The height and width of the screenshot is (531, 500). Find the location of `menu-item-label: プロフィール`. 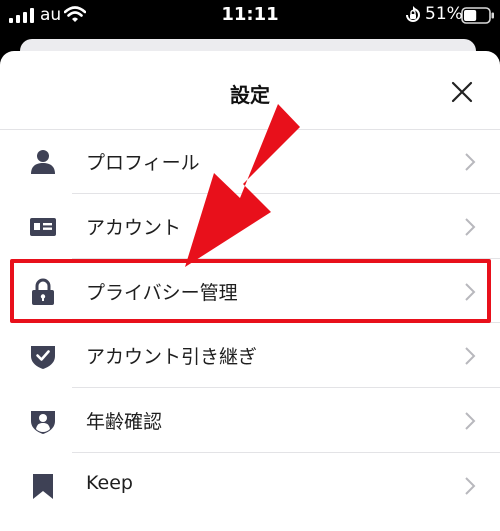

menu-item-label: プロフィール is located at coordinates (143, 163).